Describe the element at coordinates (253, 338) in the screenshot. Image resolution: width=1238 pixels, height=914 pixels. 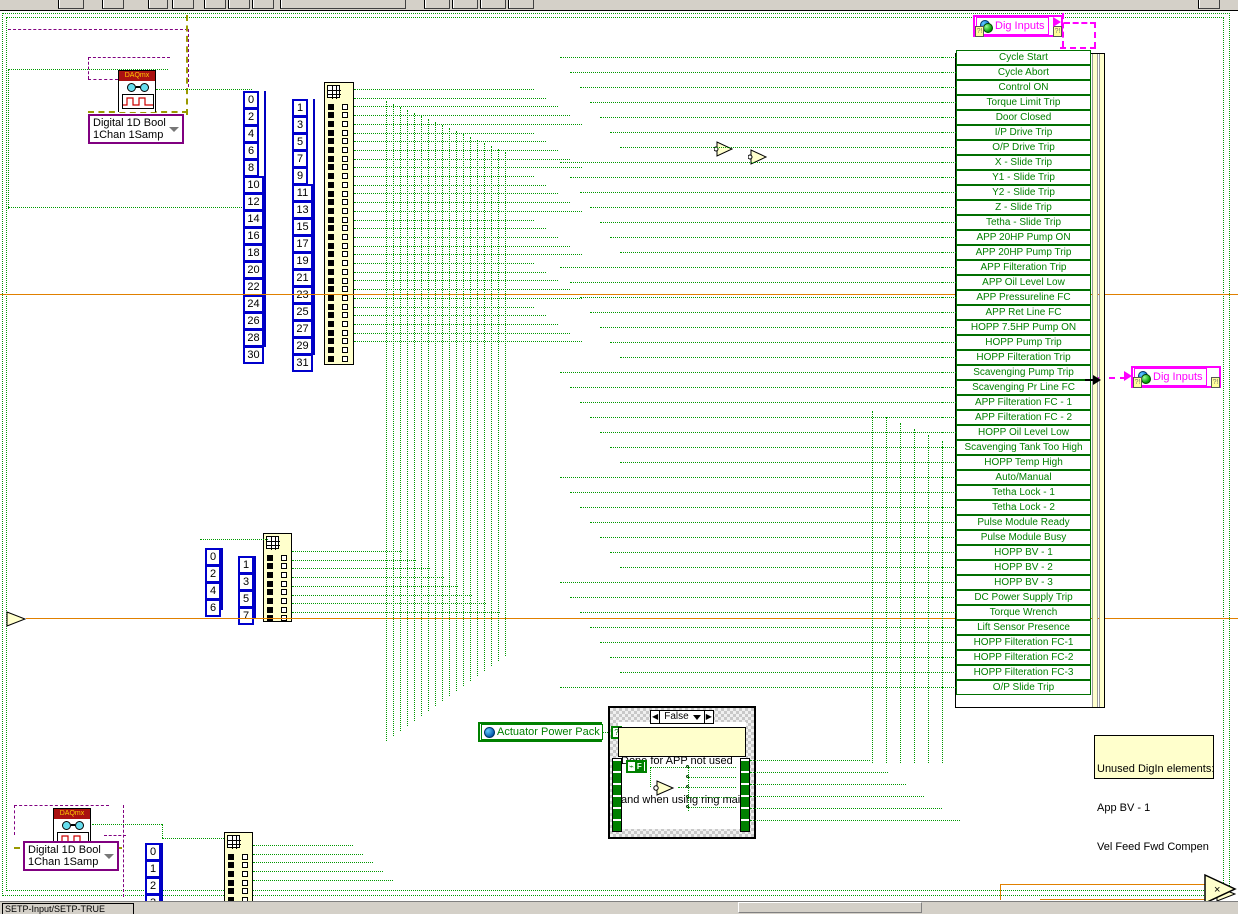
I see `array-index-constant: 28` at that location.